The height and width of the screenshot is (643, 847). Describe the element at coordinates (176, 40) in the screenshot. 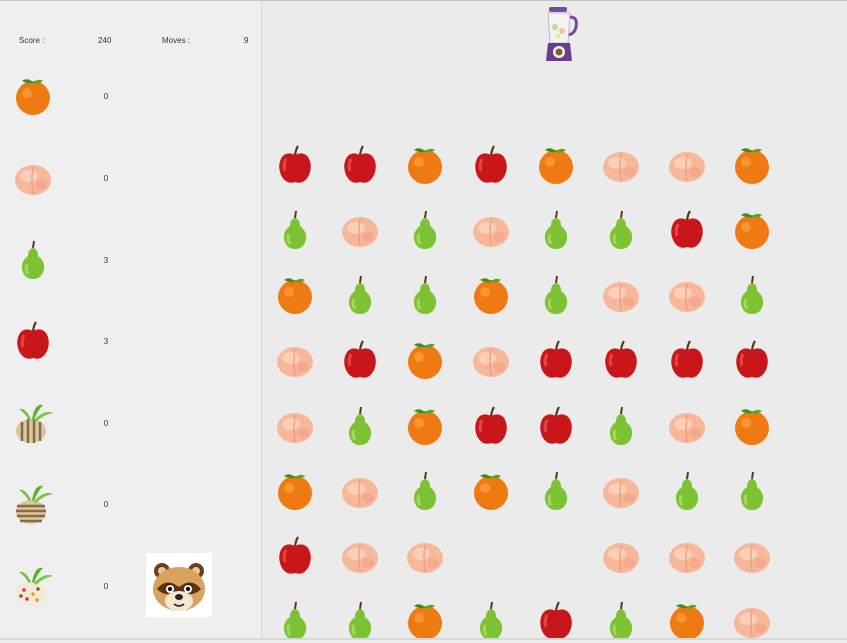

I see `moves-label: Moves :` at that location.